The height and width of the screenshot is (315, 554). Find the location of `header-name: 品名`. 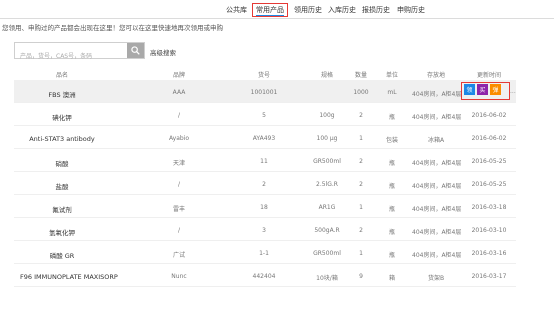

header-name: 品名 is located at coordinates (61, 75).